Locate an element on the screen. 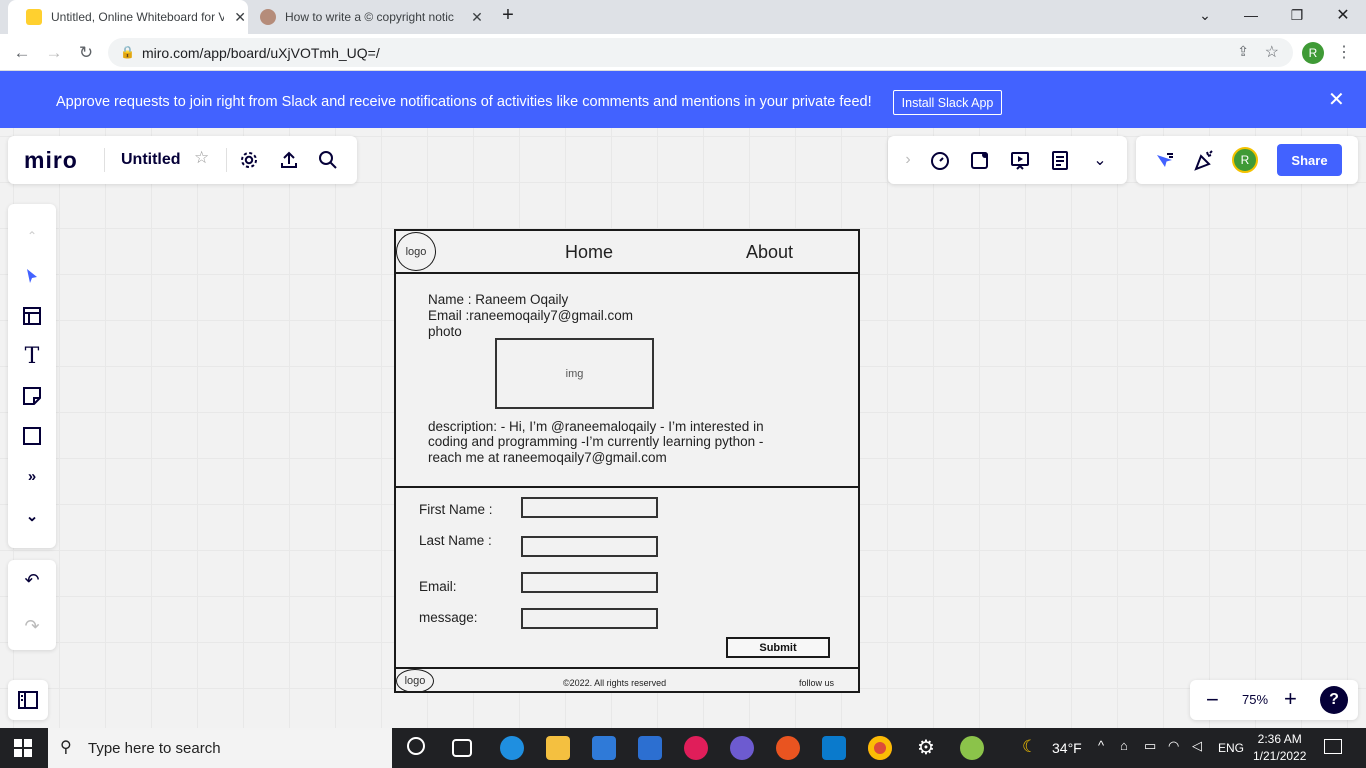  undo-icon: ↶ is located at coordinates (32, 580).